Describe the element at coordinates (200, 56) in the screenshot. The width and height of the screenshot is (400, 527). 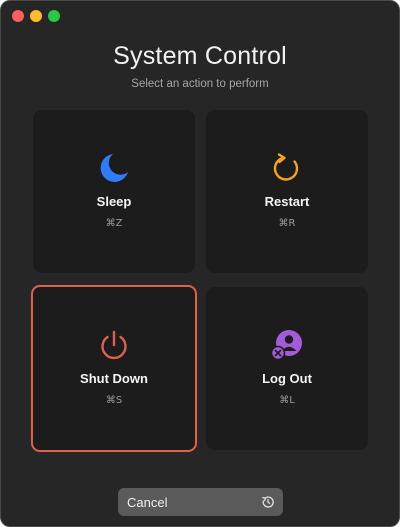
I see `dialog-title: System Control` at that location.